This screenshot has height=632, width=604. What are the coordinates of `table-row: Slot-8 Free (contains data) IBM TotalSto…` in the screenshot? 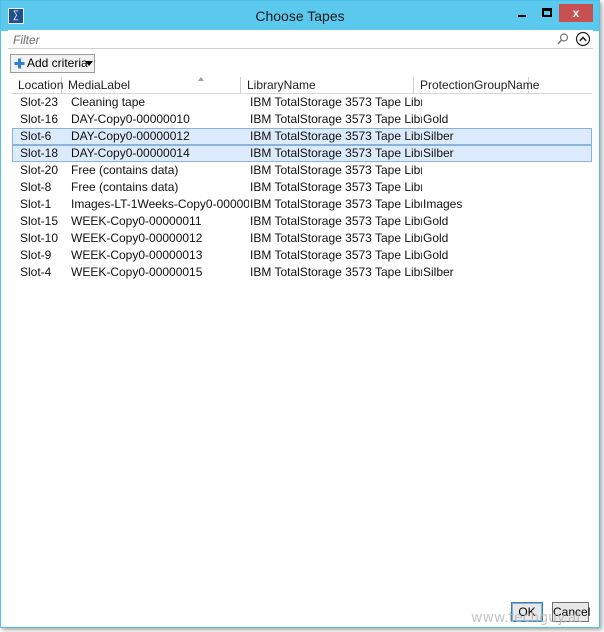 It's located at (302, 187).